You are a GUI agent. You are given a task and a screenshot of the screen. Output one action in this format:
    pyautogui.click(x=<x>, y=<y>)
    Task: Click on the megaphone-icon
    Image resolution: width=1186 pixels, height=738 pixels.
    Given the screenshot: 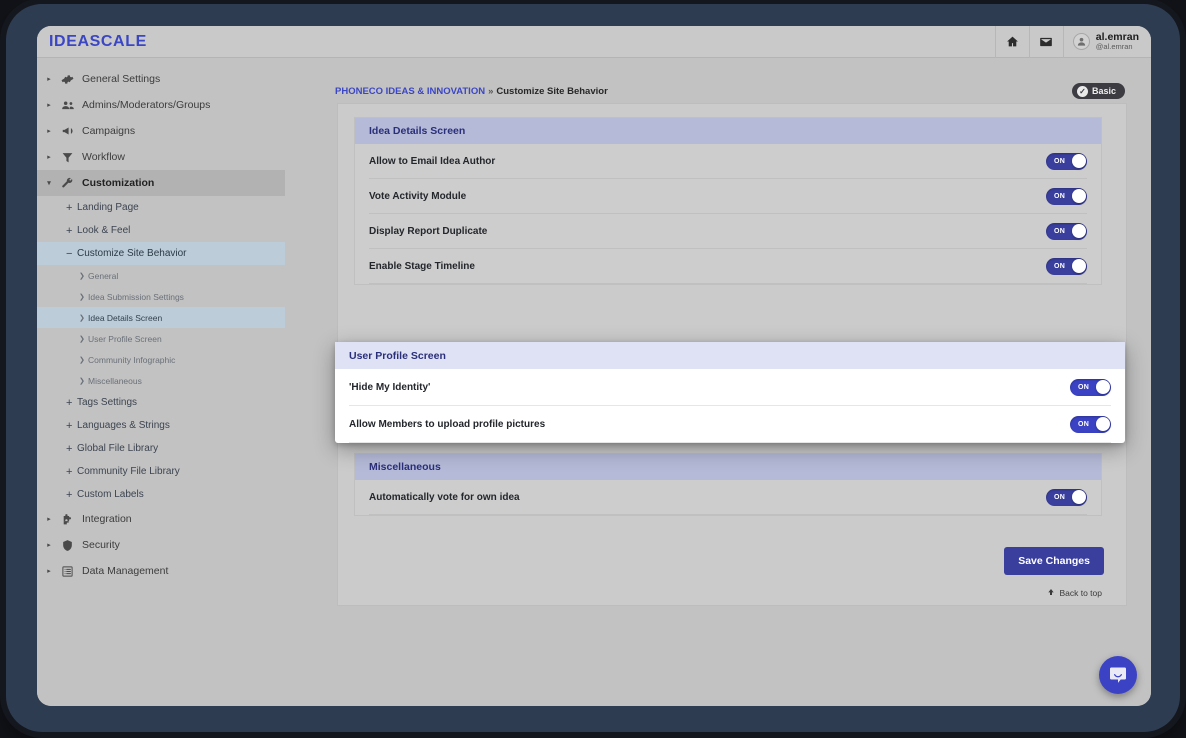 What is the action you would take?
    pyautogui.click(x=67, y=131)
    